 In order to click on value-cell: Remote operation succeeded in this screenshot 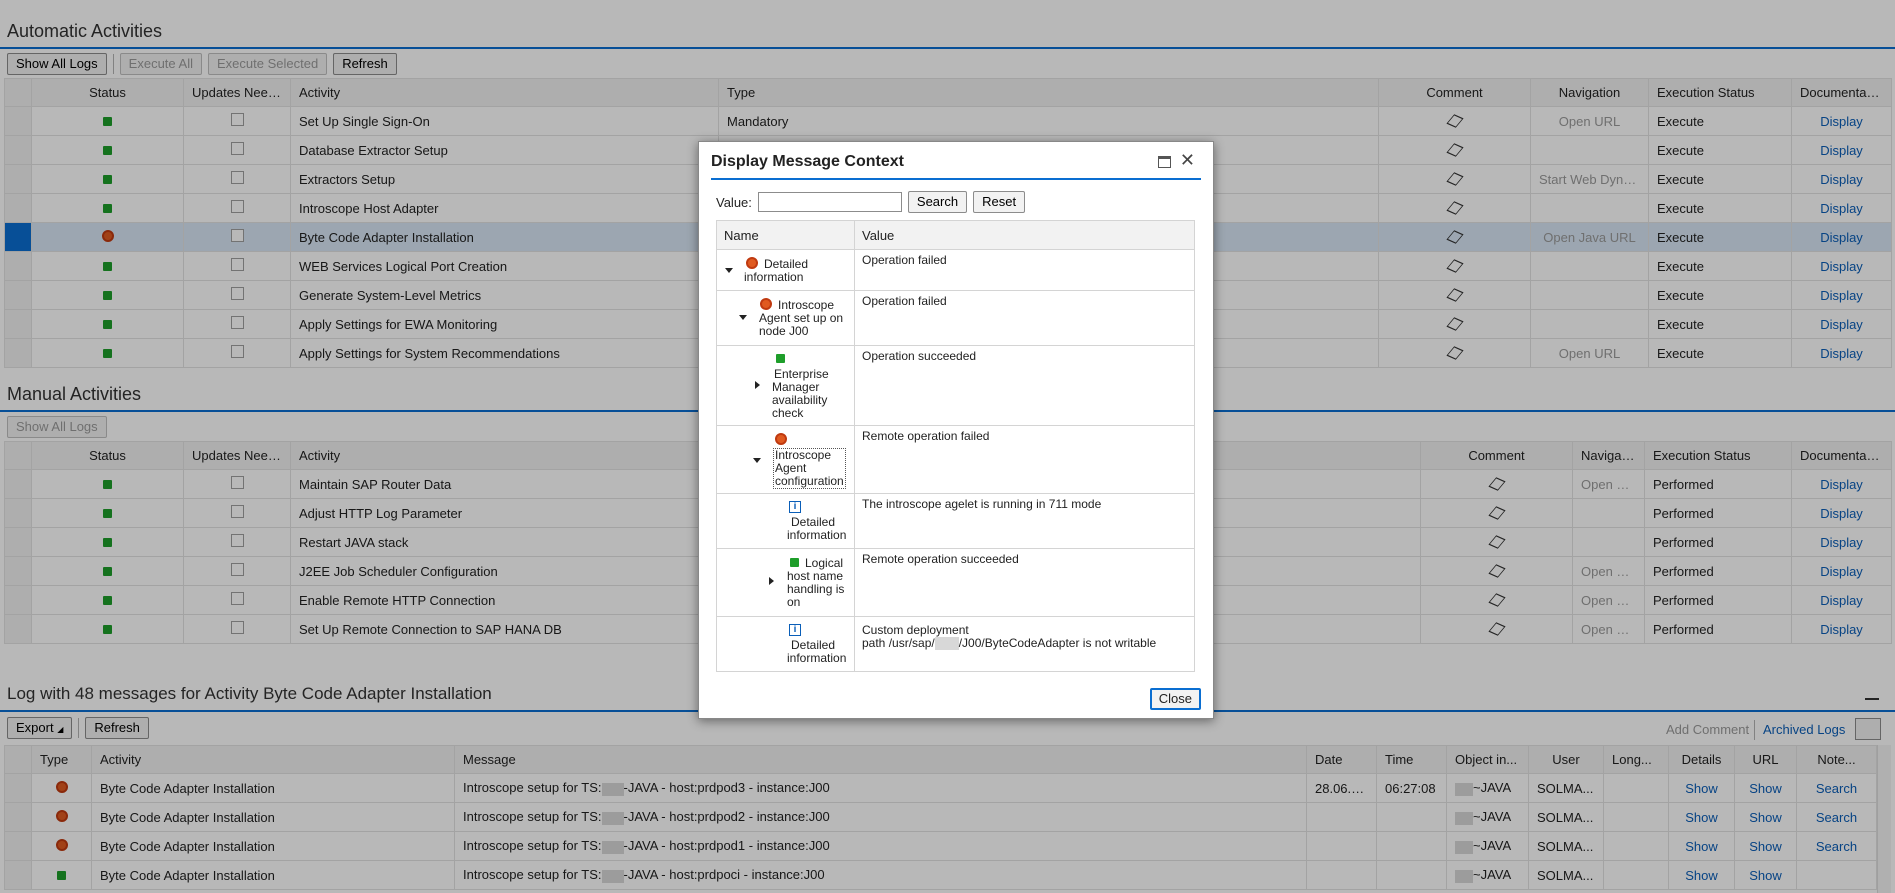, I will do `click(1024, 582)`.